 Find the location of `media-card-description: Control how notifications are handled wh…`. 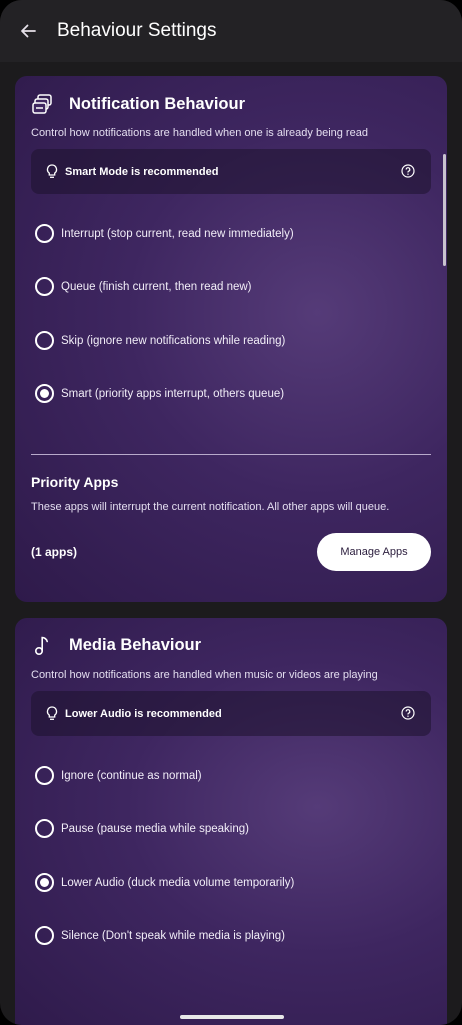

media-card-description: Control how notifications are handled wh… is located at coordinates (204, 675).